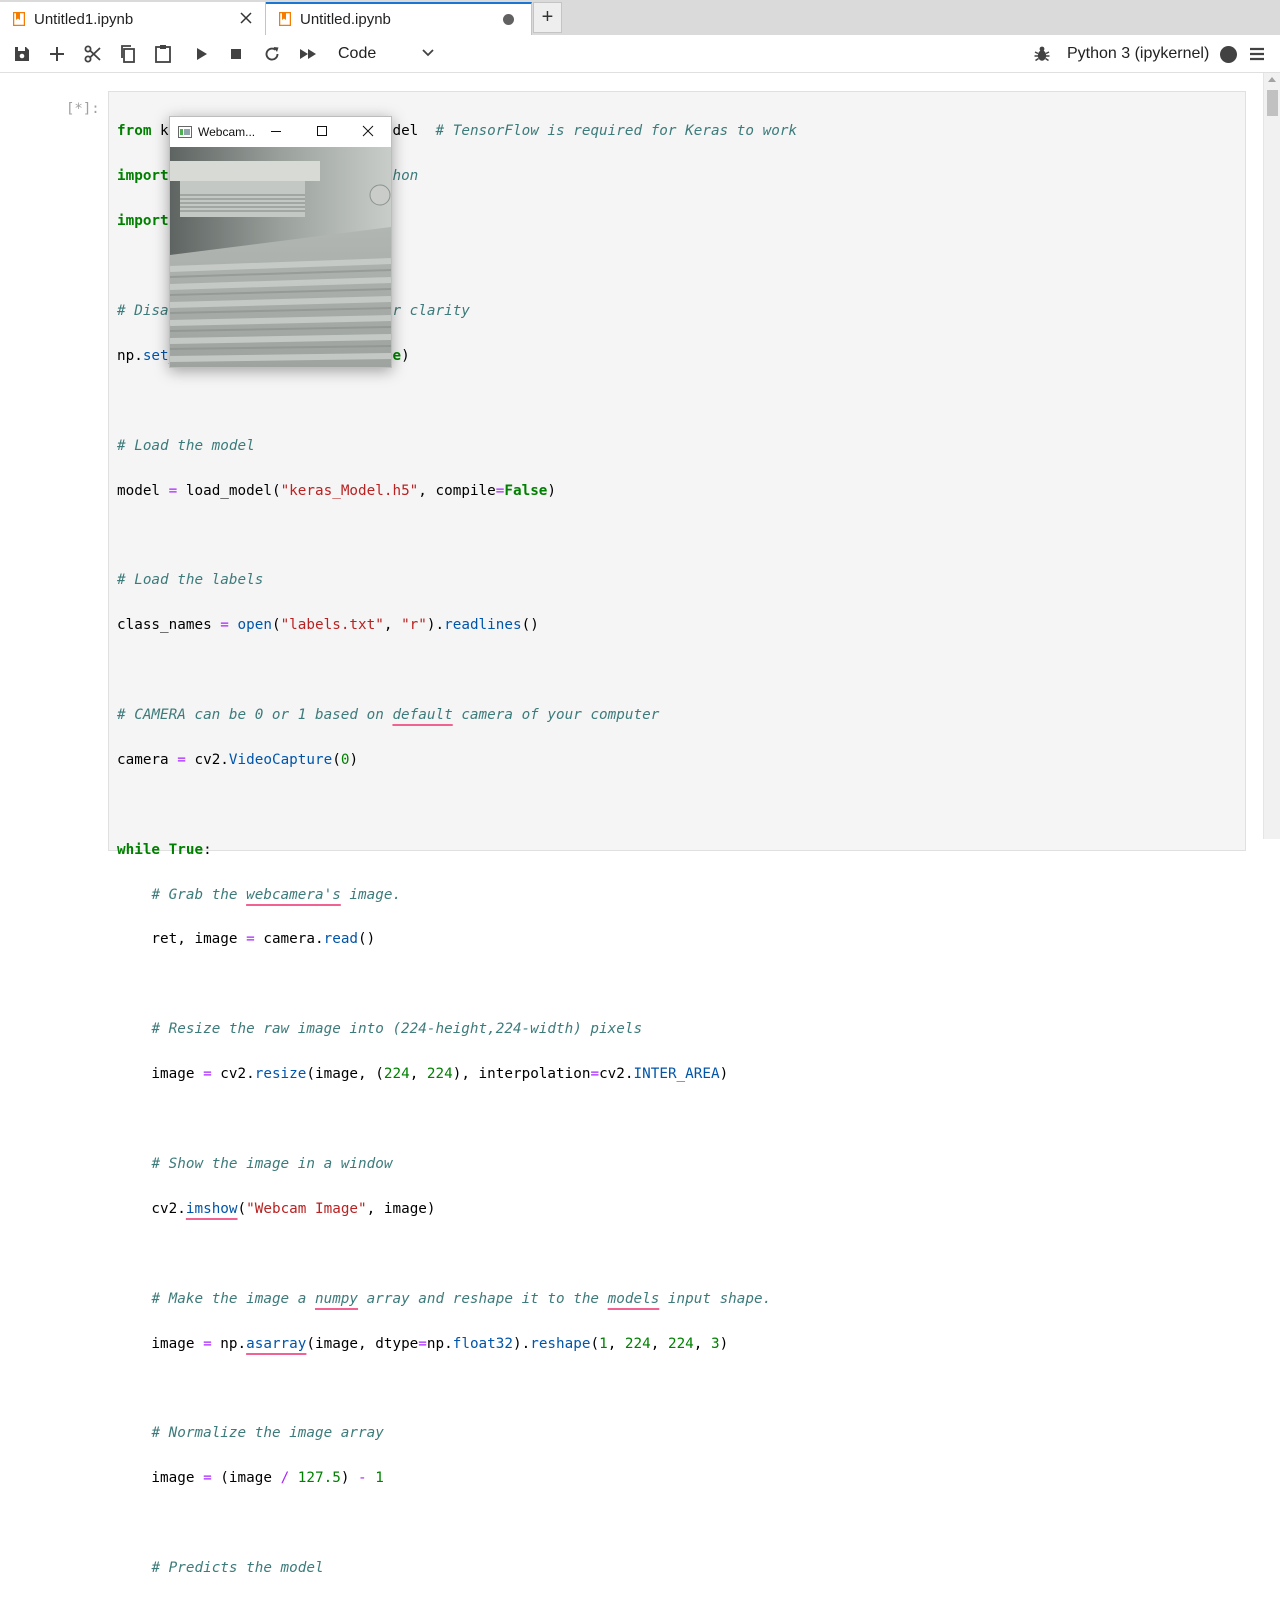  What do you see at coordinates (640, 54) in the screenshot?
I see `notebook-toolbar: Code Python 3 (ipykernel)` at bounding box center [640, 54].